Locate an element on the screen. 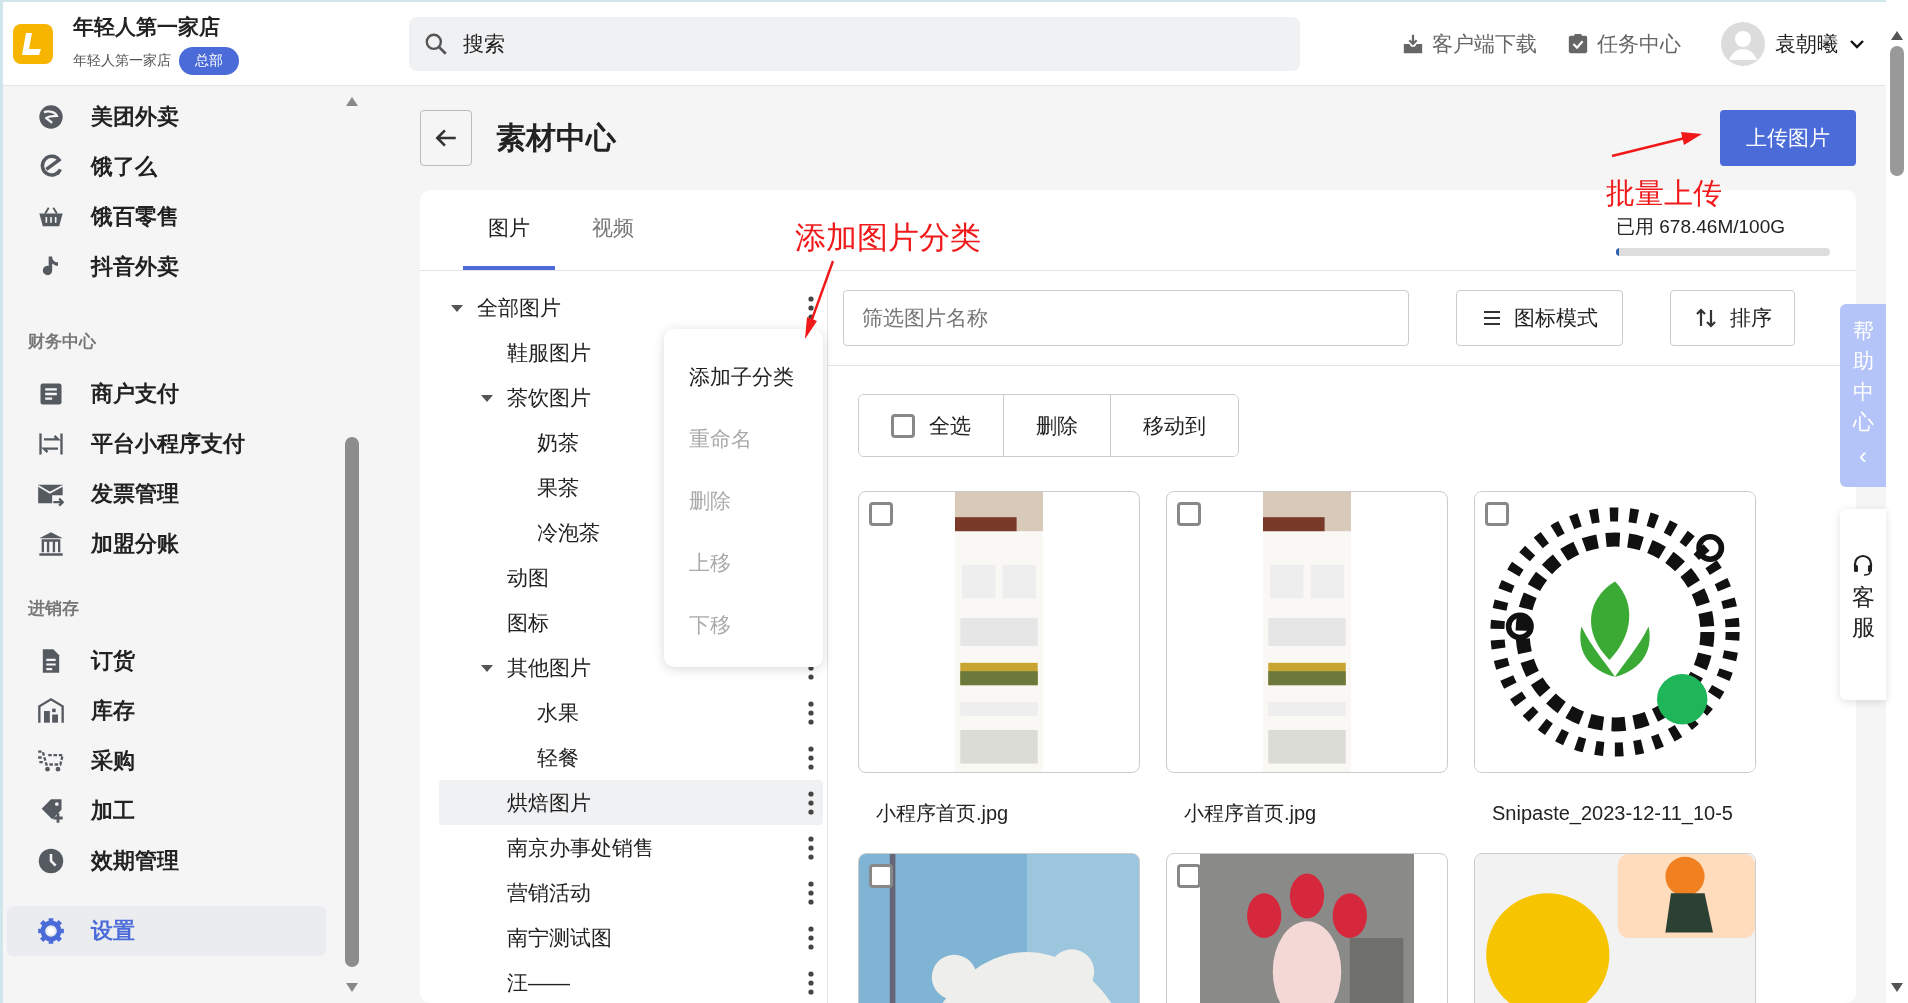  gear-icon is located at coordinates (51, 931).